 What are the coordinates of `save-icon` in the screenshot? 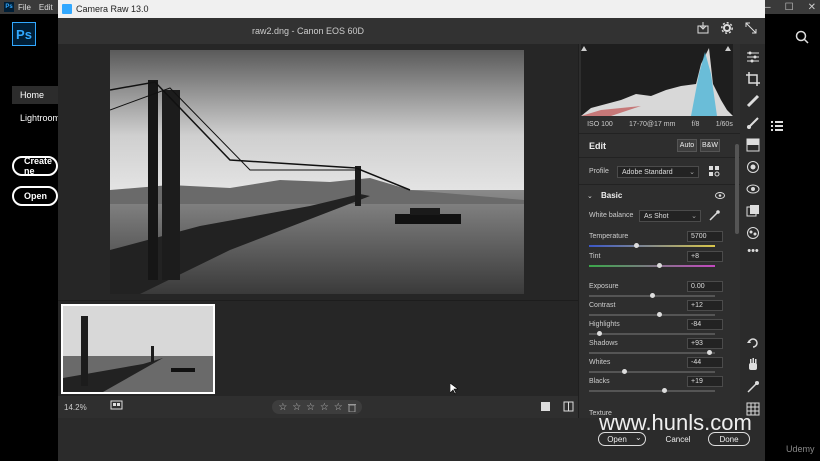 It's located at (703, 28).